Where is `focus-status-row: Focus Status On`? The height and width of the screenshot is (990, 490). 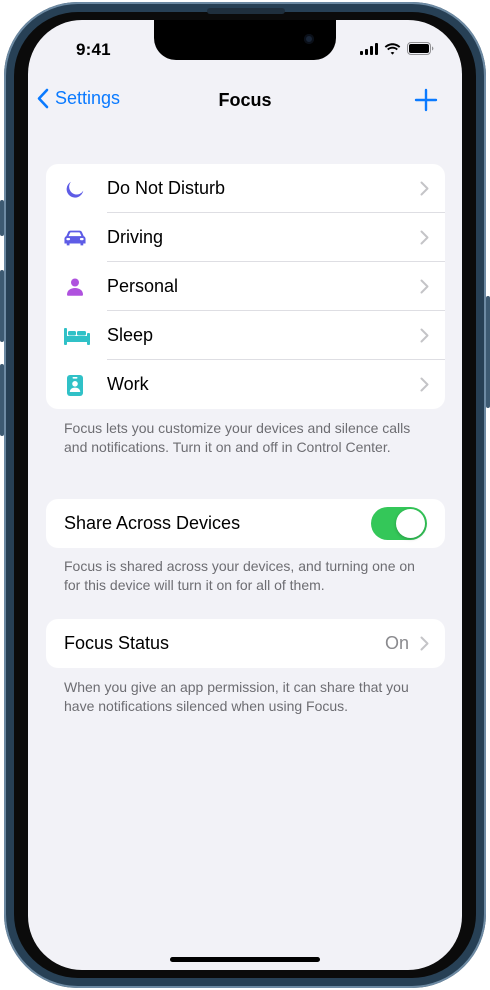
focus-status-row: Focus Status On is located at coordinates (245, 643).